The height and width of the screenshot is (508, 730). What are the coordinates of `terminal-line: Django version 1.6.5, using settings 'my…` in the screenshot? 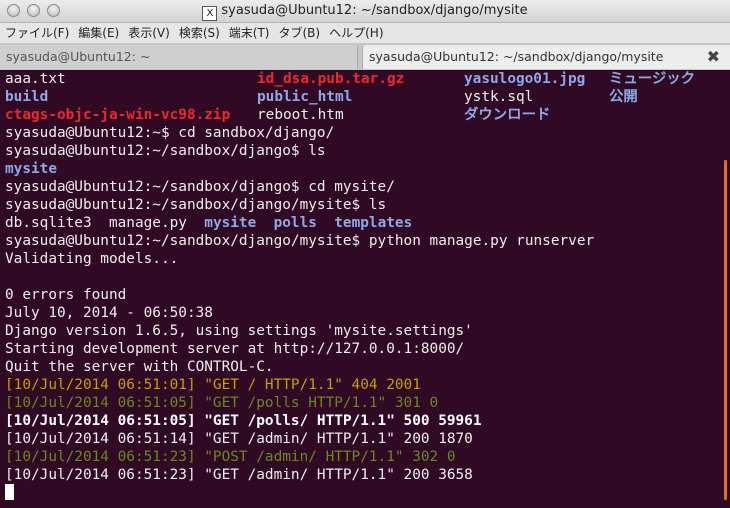 It's located at (361, 331).